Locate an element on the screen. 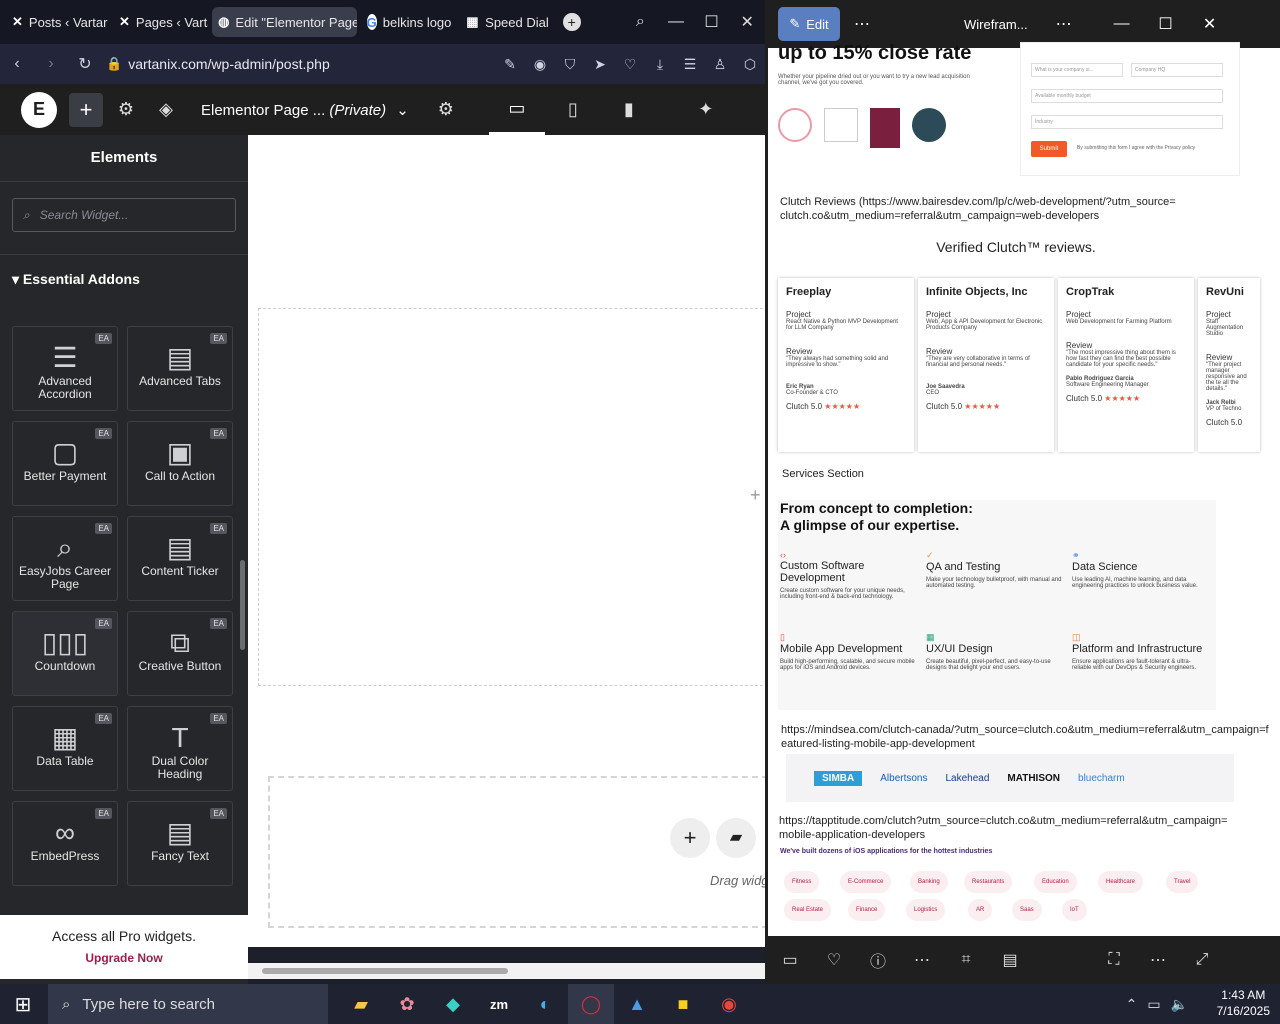  jobs-search-icon: ⌕ is located at coordinates (65, 547).